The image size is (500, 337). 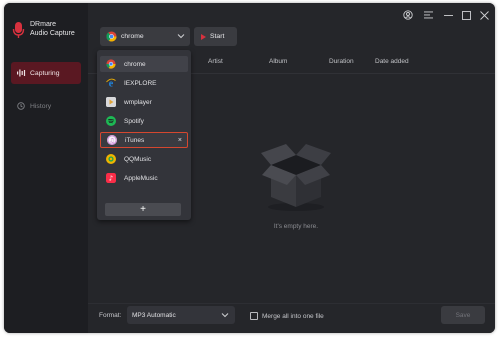 I want to click on dropdown-item-applemusic: ♪ AppleMusic, so click(x=144, y=178).